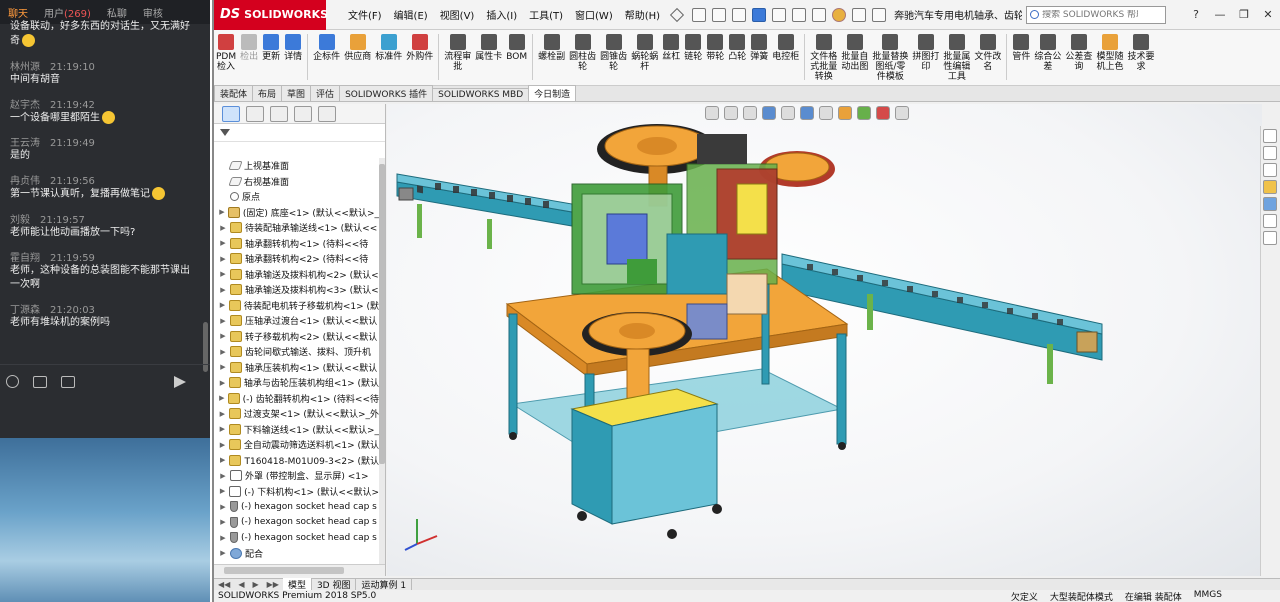  What do you see at coordinates (296, 306) in the screenshot?
I see `tree-node: ▶ 待装配电机转子移载机构<1> (默` at bounding box center [296, 306].